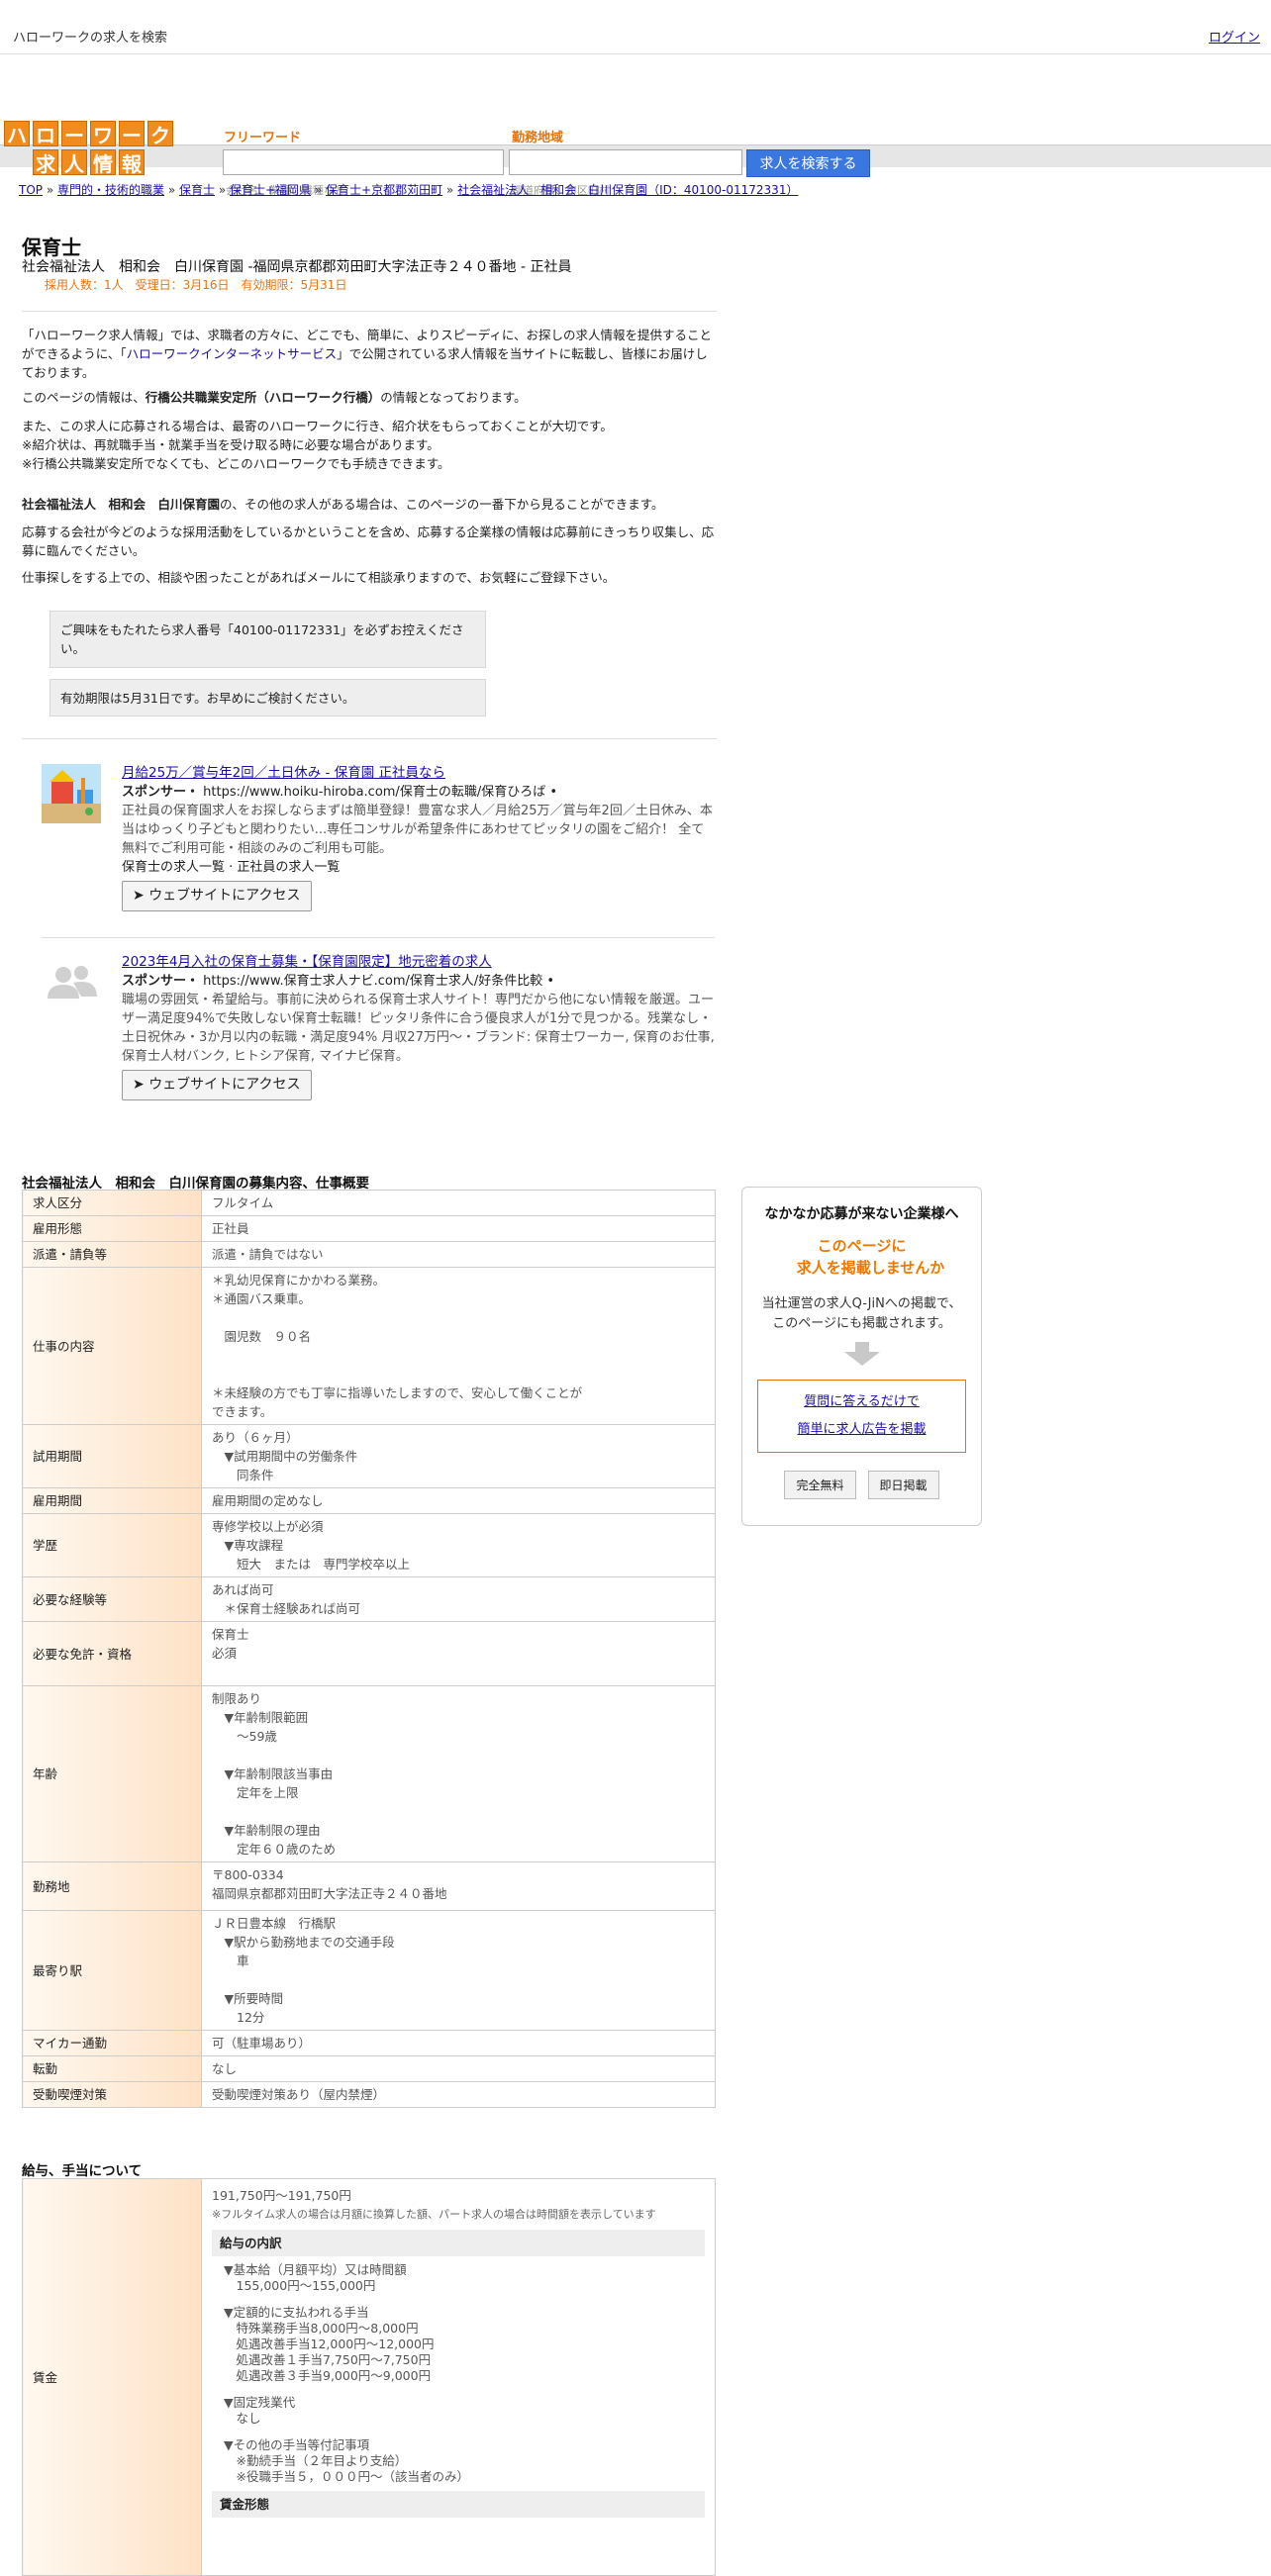  What do you see at coordinates (243, 1475) in the screenshot?
I see `value-line: 同条件` at bounding box center [243, 1475].